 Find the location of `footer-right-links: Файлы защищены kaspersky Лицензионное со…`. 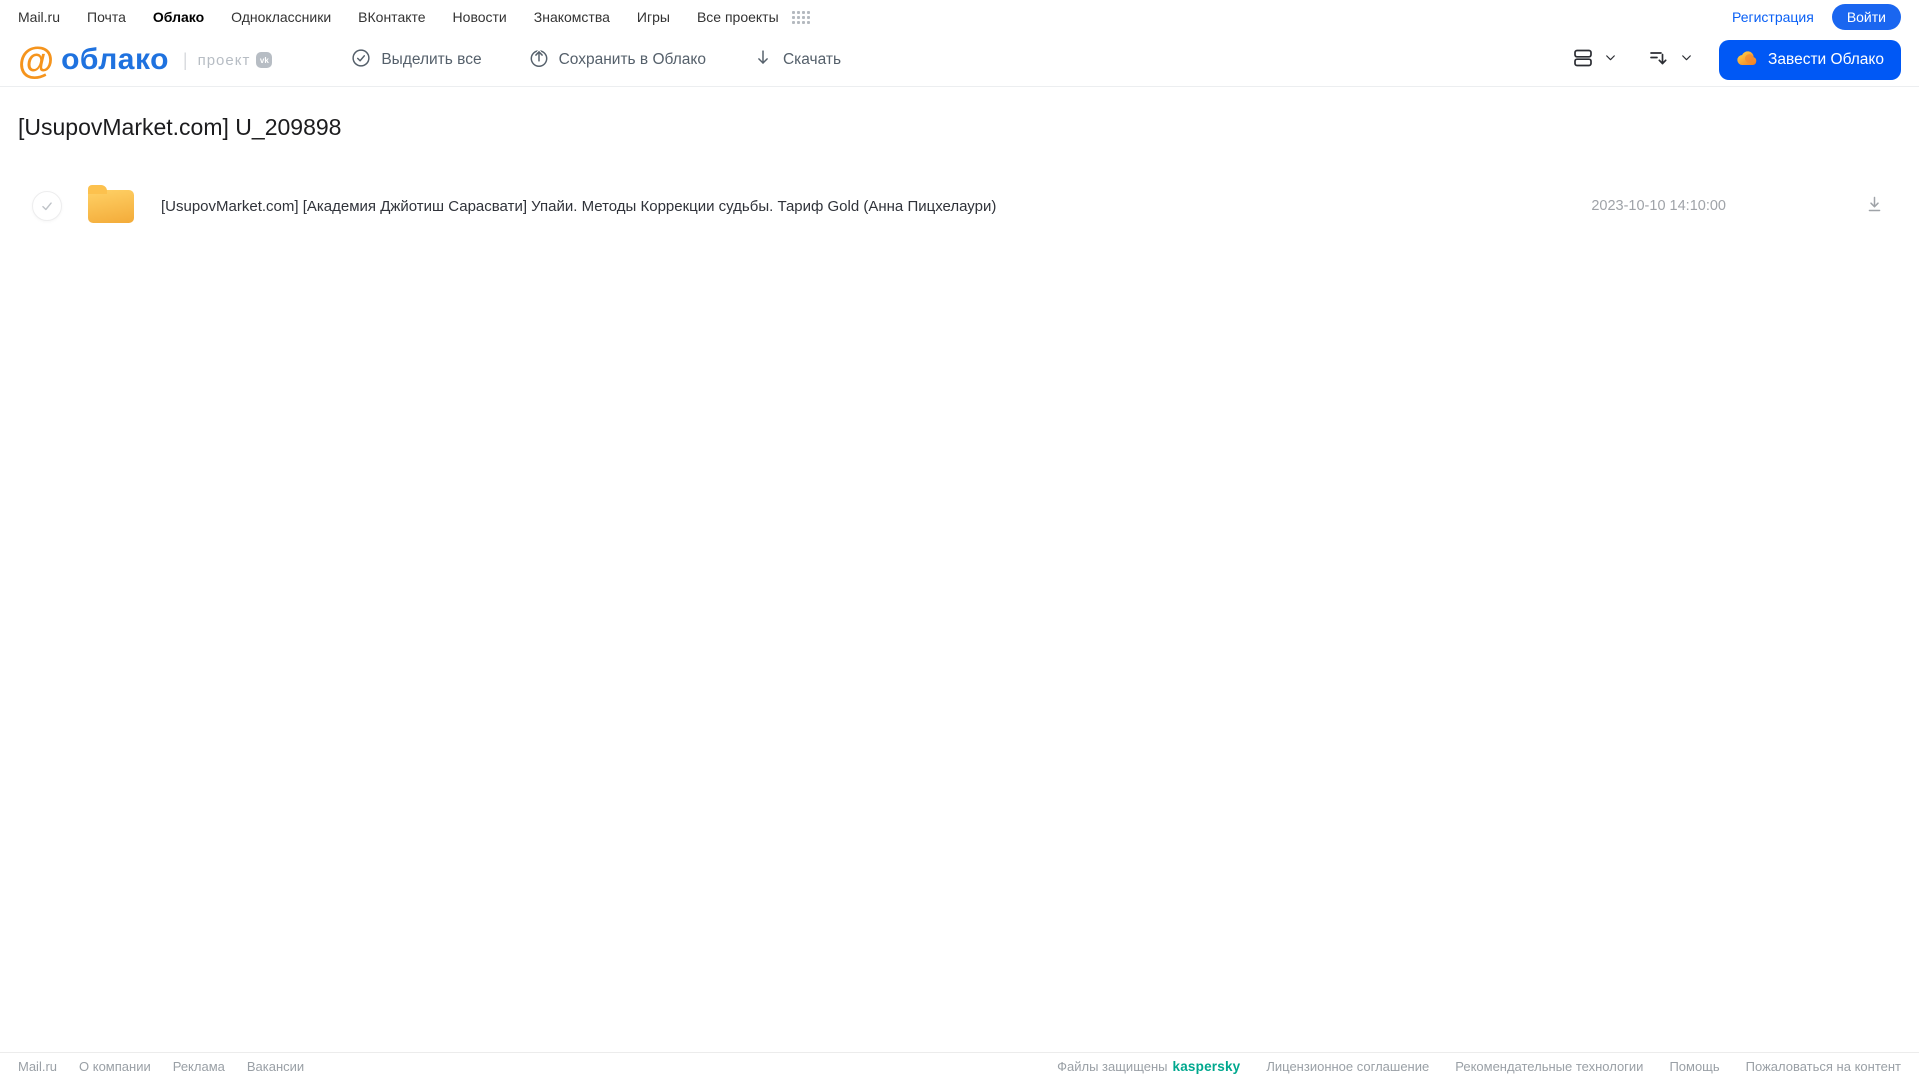

footer-right-links: Файлы защищены kaspersky Лицензионное со… is located at coordinates (1479, 1066).